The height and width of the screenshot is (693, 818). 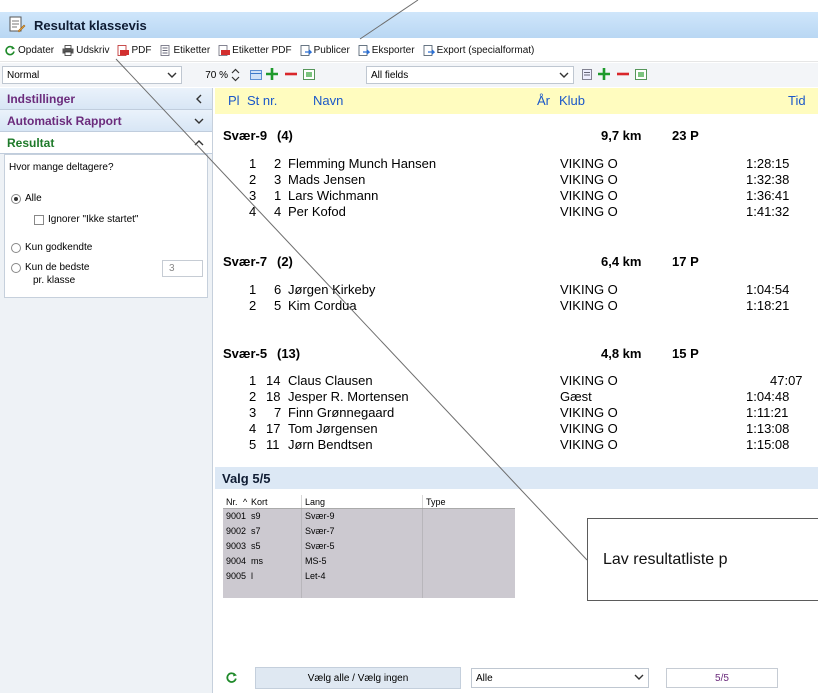 What do you see at coordinates (182, 268) in the screenshot?
I see `best-count-input: 3` at bounding box center [182, 268].